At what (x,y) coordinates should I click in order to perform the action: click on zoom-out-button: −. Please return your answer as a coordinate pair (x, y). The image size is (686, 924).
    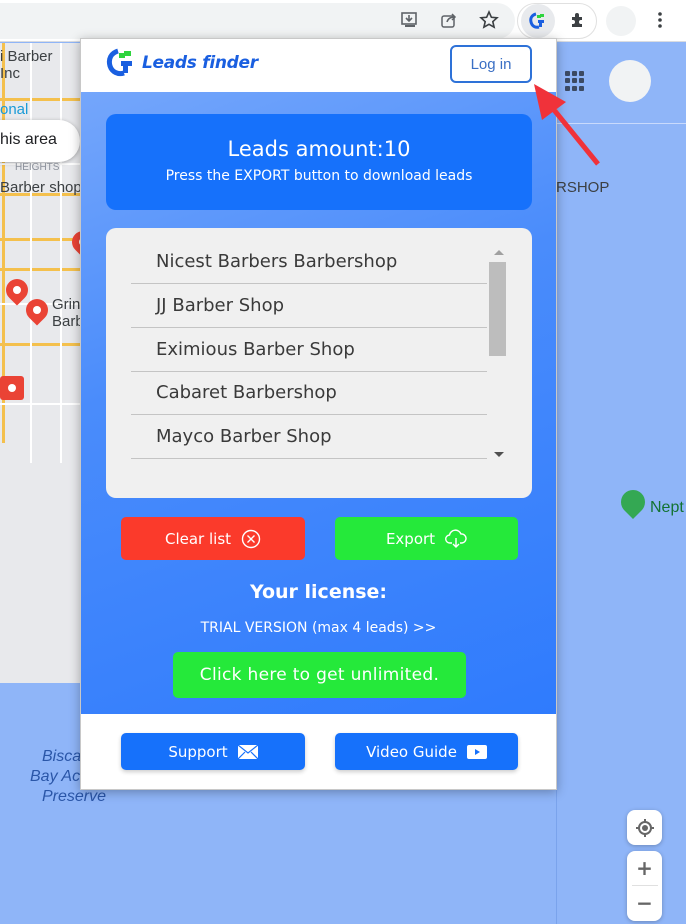
    Looking at the image, I should click on (644, 903).